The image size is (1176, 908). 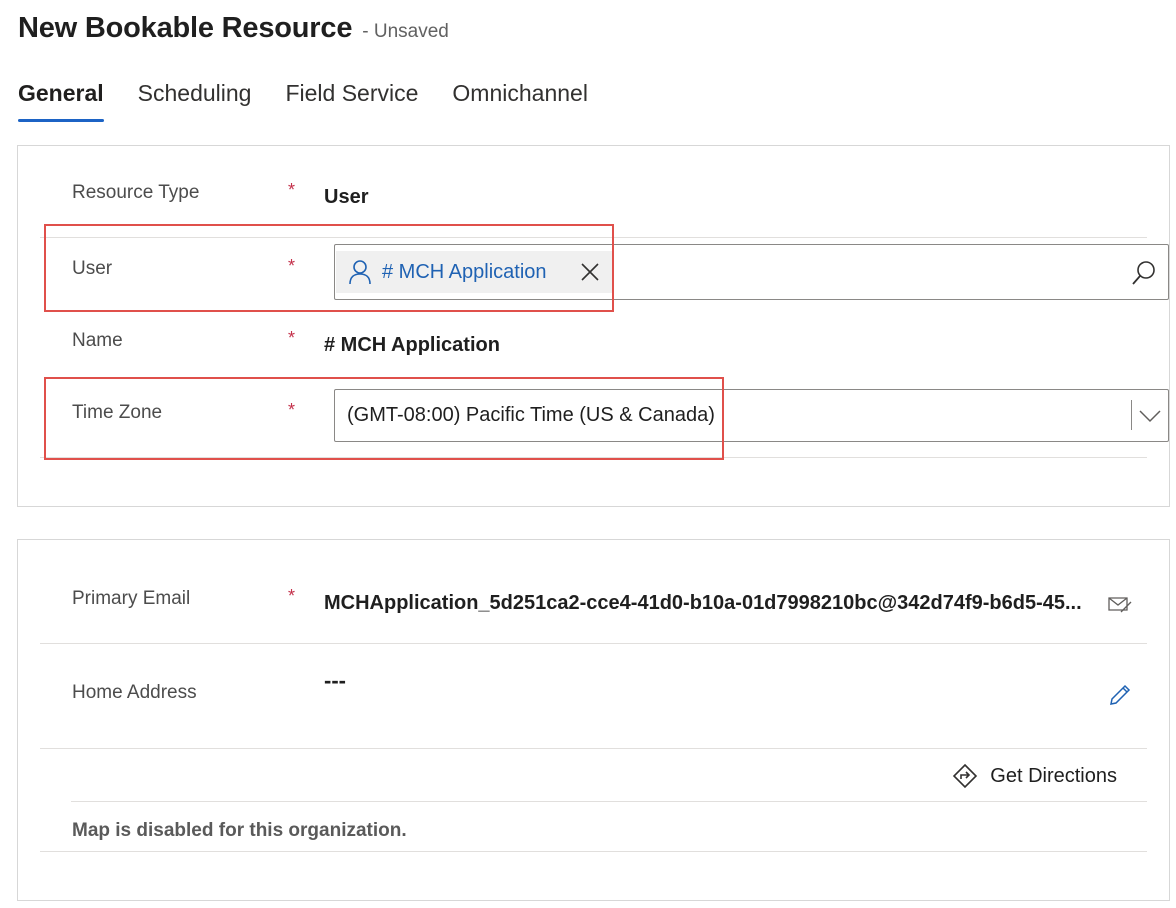 I want to click on tab-general: General, so click(x=61, y=101).